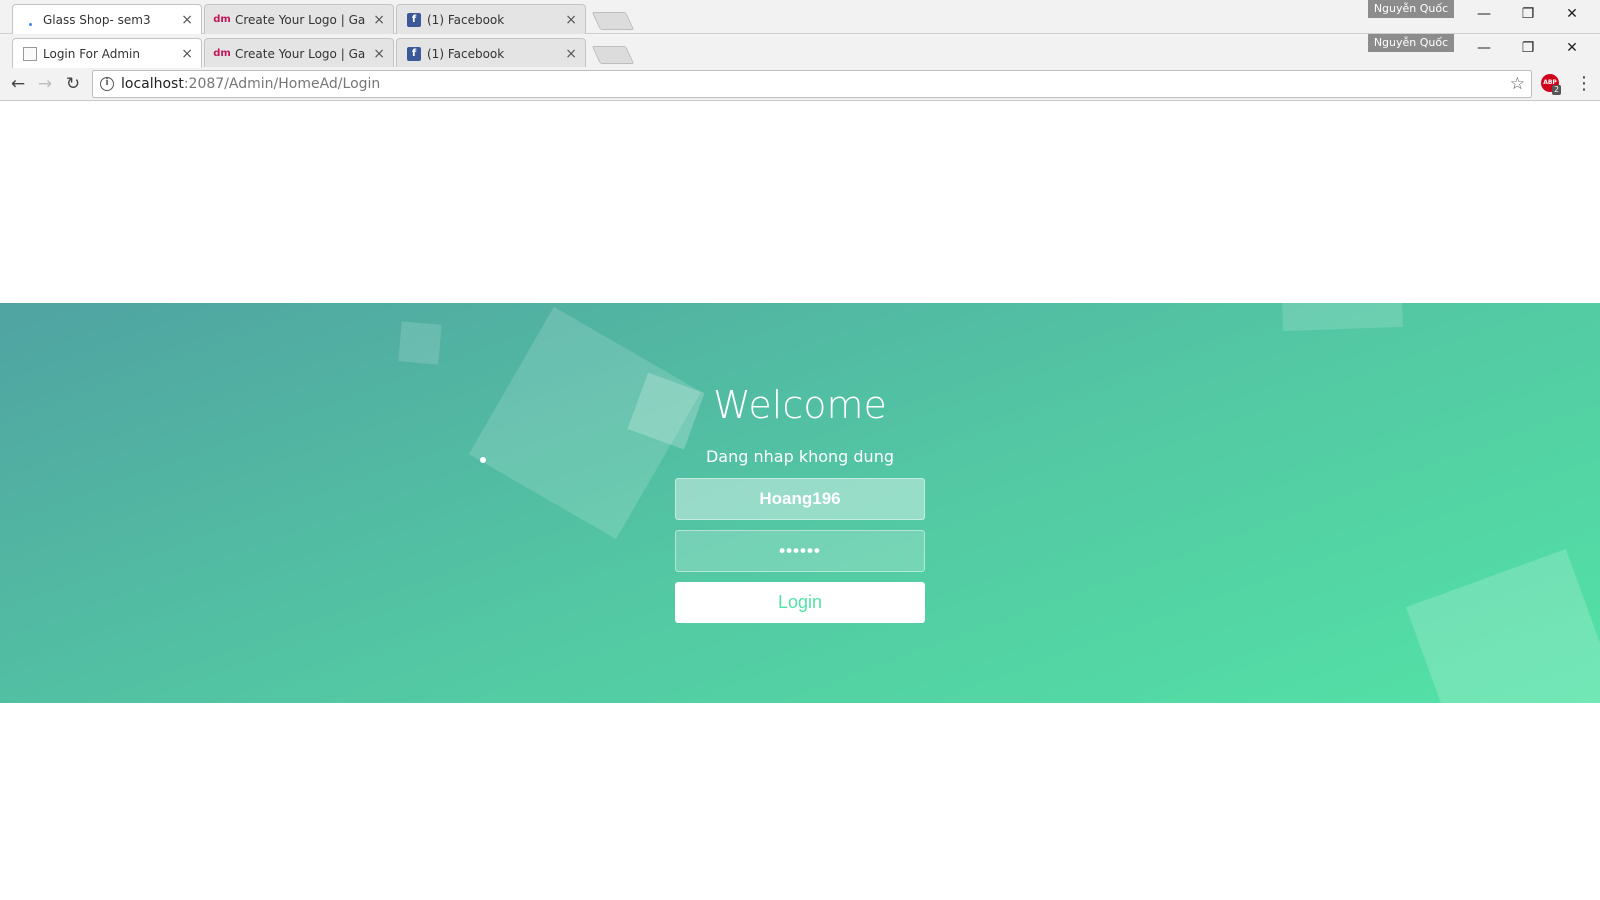  What do you see at coordinates (800, 405) in the screenshot?
I see `welcome-title: Welcome` at bounding box center [800, 405].